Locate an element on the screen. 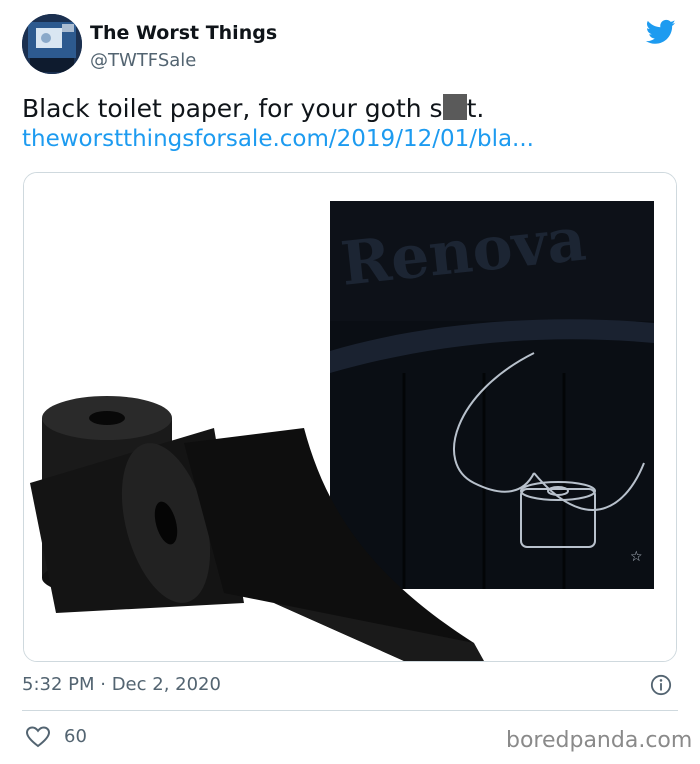 The height and width of the screenshot is (764, 700). author-handle: @TWTFSale is located at coordinates (143, 60).